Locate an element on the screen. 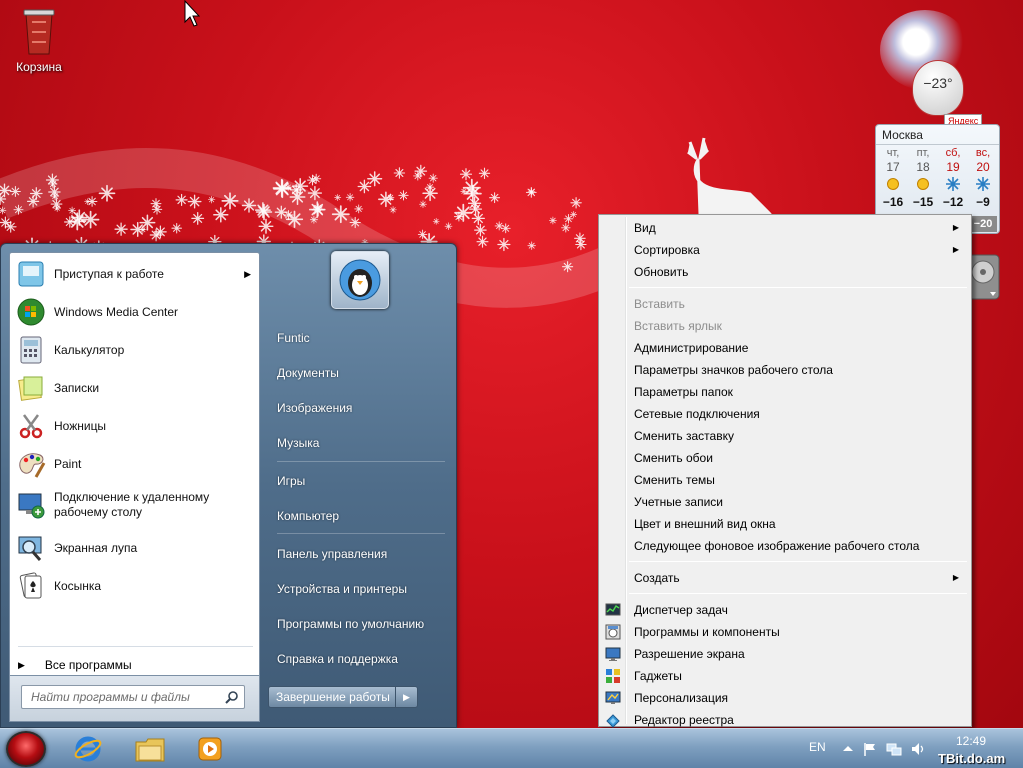 The width and height of the screenshot is (1023, 768). context-menu-item-label: Сменить заставку is located at coordinates (684, 436).